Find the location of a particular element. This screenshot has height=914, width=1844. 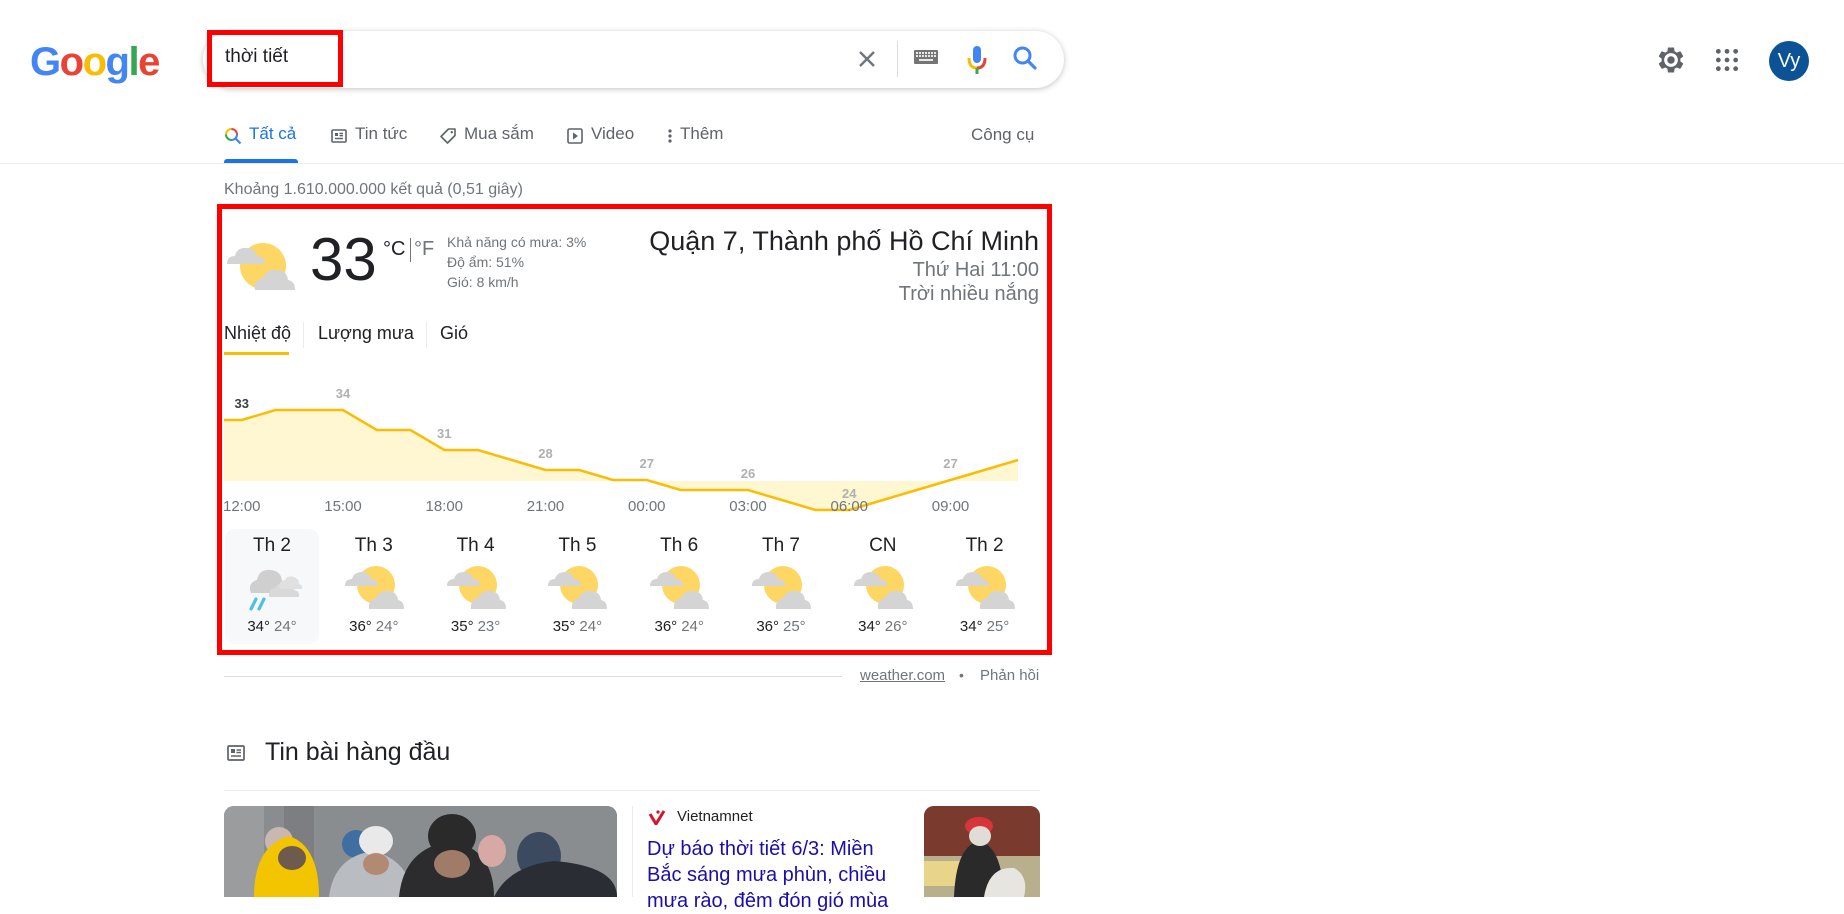

voice-search-button is located at coordinates (977, 60).